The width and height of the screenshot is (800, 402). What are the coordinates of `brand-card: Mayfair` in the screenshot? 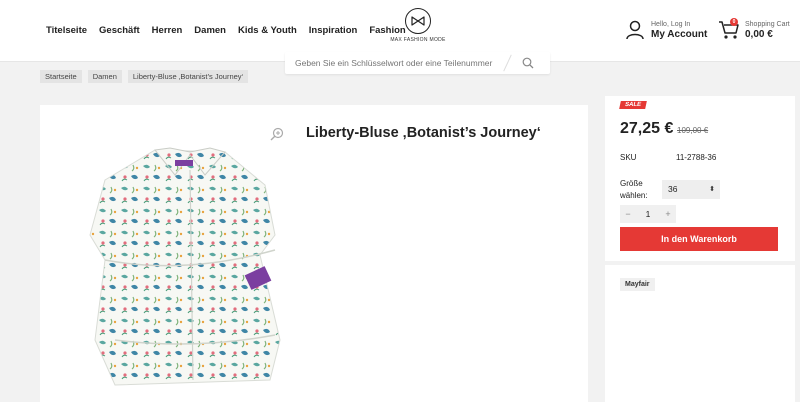 It's located at (700, 333).